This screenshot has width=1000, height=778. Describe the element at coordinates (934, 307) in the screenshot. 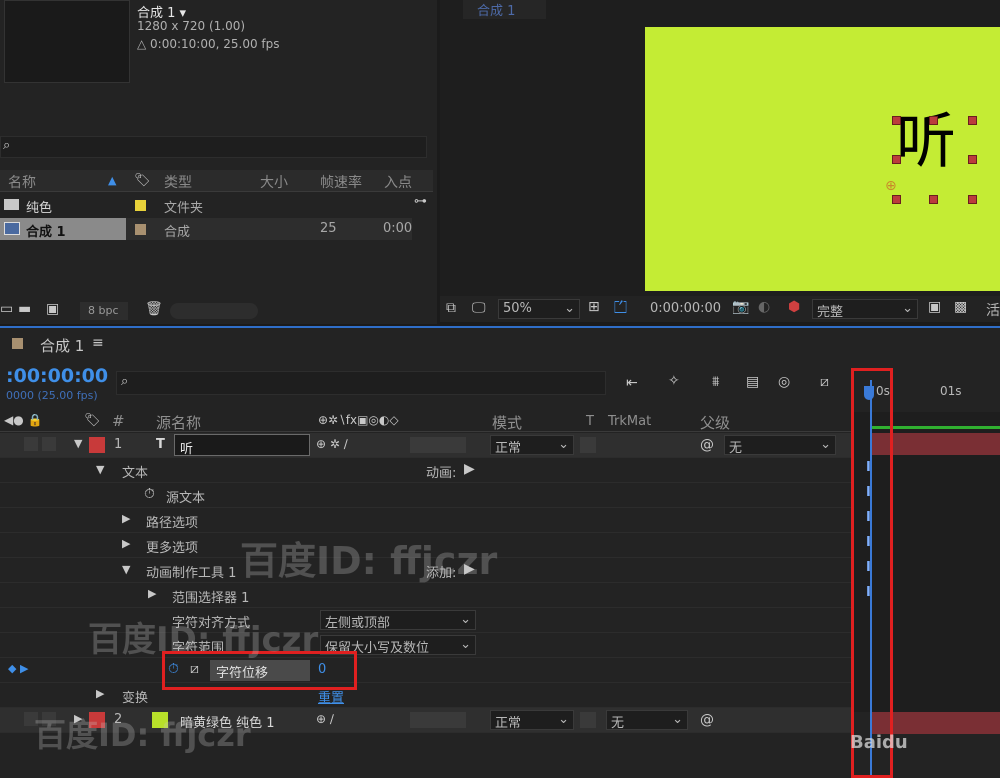

I see `region-of-interest-icon: ▣` at that location.